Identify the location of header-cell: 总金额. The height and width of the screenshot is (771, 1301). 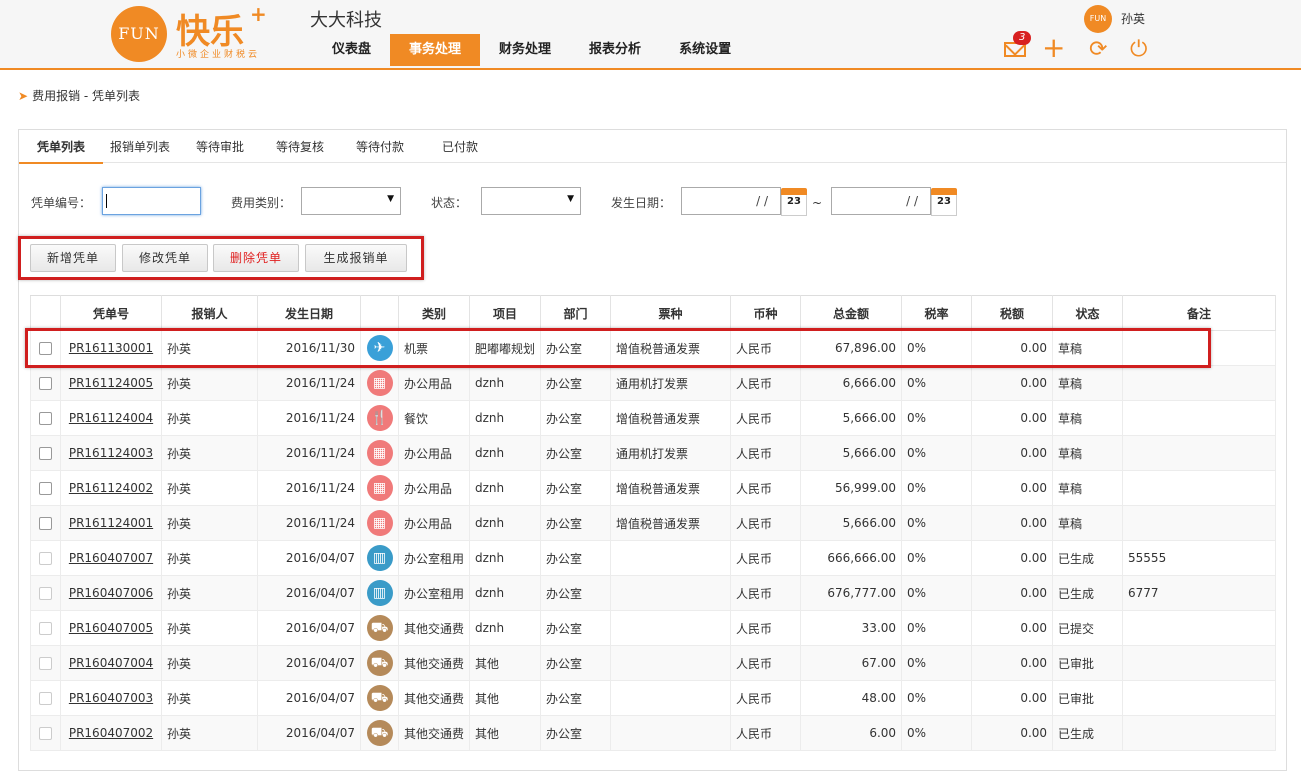
(851, 313).